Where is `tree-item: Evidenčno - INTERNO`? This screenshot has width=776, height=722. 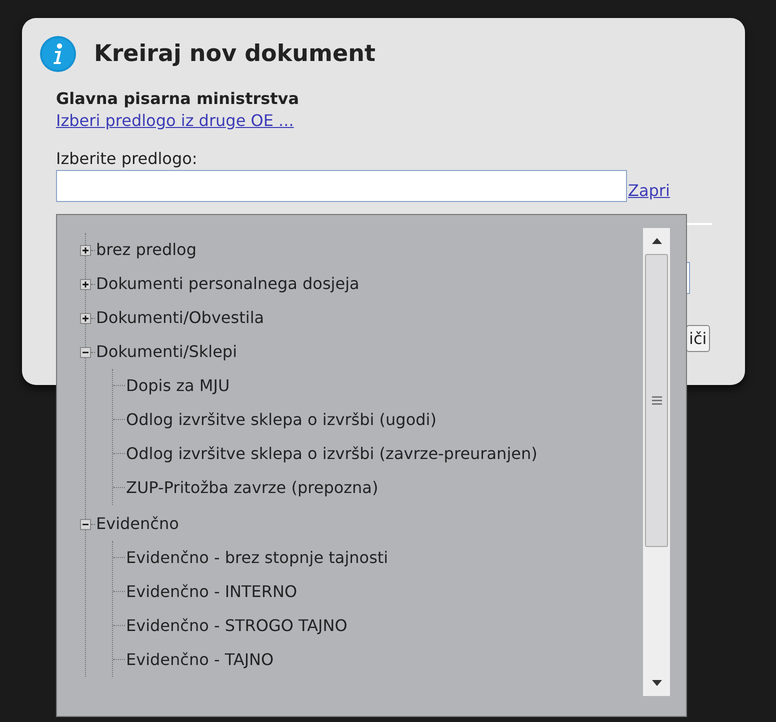
tree-item: Evidenčno - INTERNO is located at coordinates (338, 592).